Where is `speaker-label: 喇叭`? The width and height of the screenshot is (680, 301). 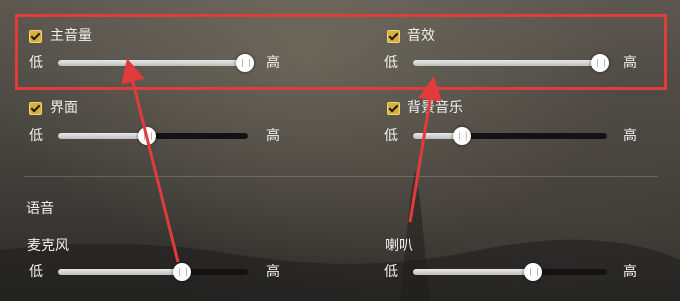
speaker-label: 喇叭 is located at coordinates (399, 246).